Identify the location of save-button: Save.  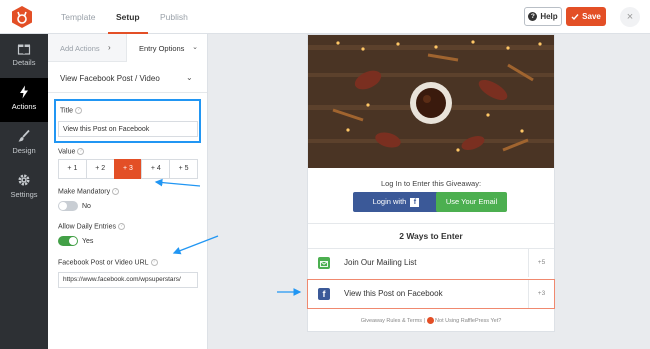
(586, 16).